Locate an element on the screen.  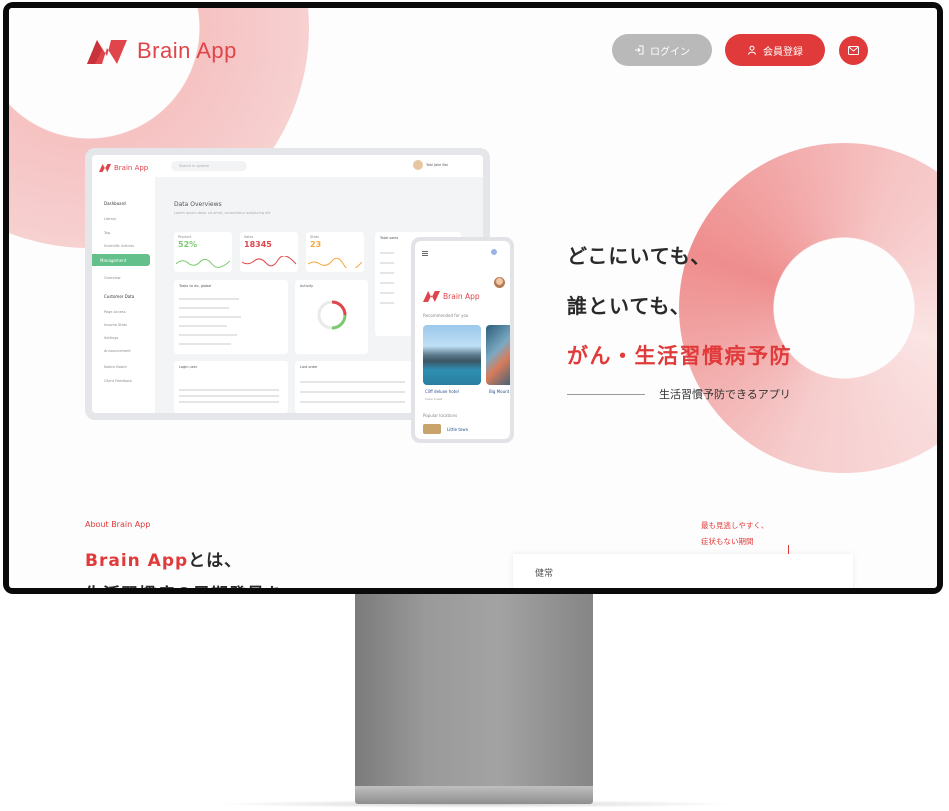
location-thumbnail is located at coordinates (432, 429).